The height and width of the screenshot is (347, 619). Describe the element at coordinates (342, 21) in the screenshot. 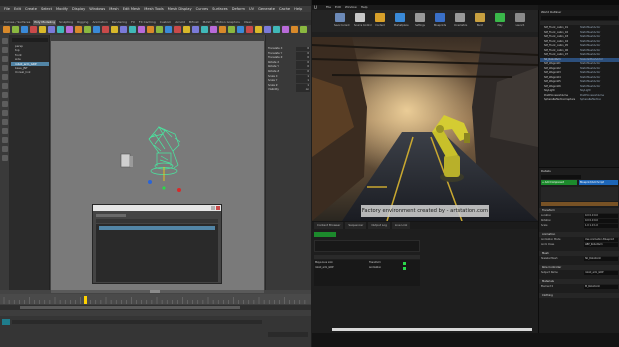

I see `ue-toolbar-save-current-button: Save Current` at that location.